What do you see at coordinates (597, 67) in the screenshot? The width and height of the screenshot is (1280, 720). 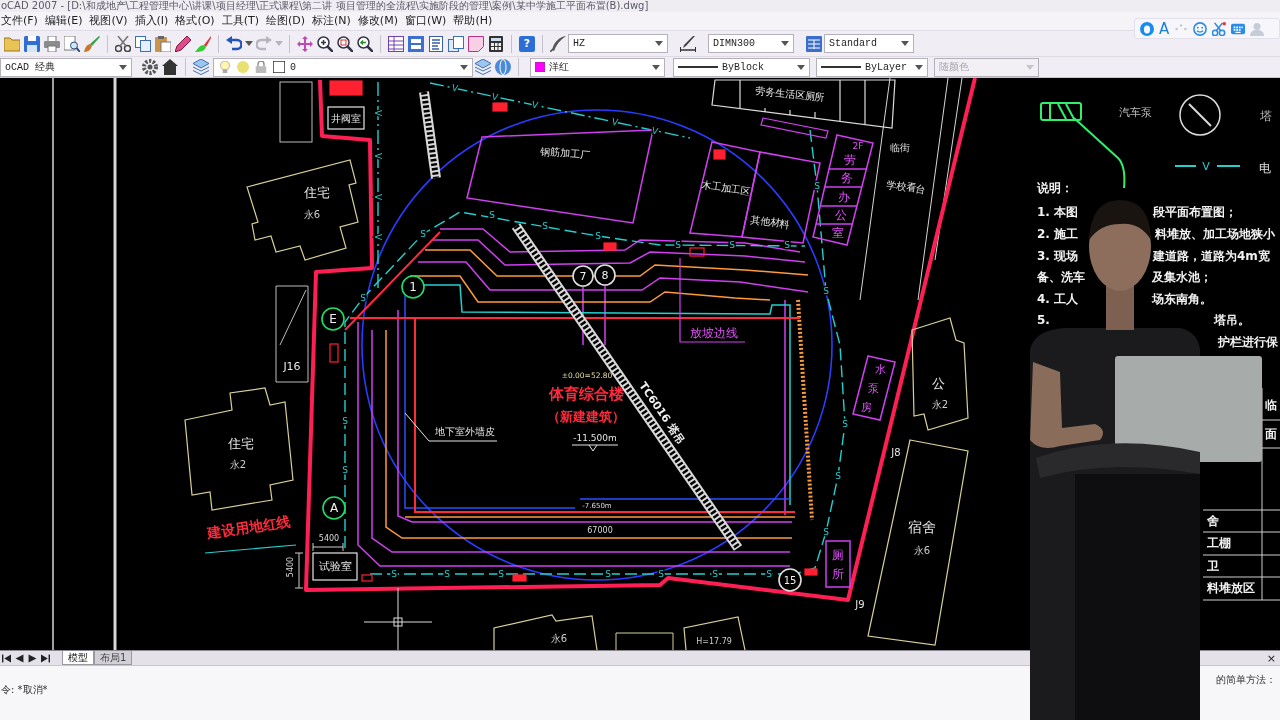 I see `color-dropdown: 洋红` at bounding box center [597, 67].